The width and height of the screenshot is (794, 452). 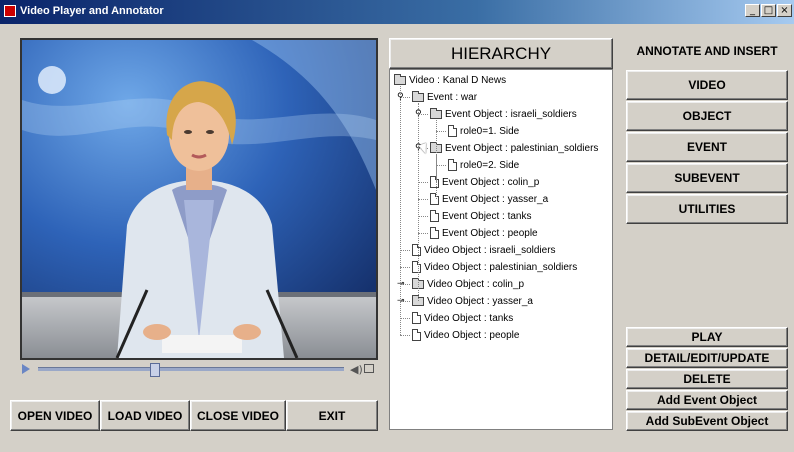 I want to click on tree-node: Video Object : people, so click(x=465, y=335).